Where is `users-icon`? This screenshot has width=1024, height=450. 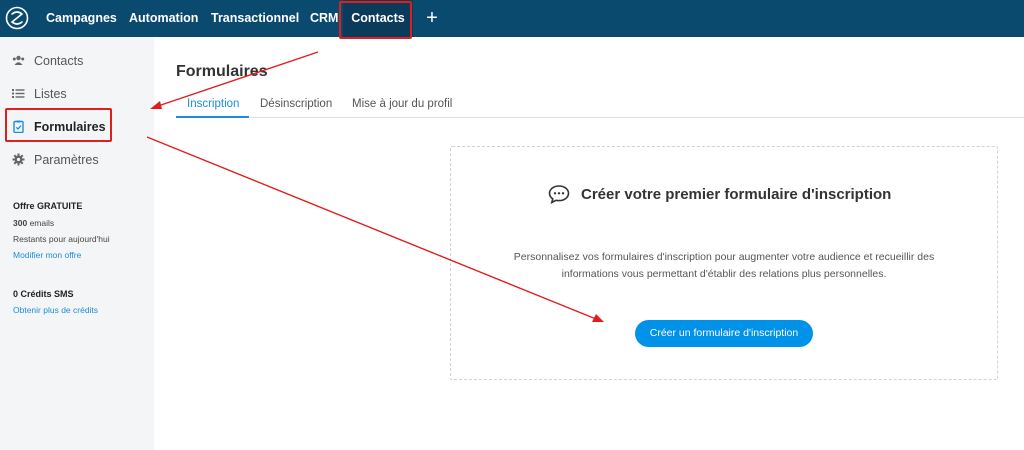
users-icon is located at coordinates (18, 60).